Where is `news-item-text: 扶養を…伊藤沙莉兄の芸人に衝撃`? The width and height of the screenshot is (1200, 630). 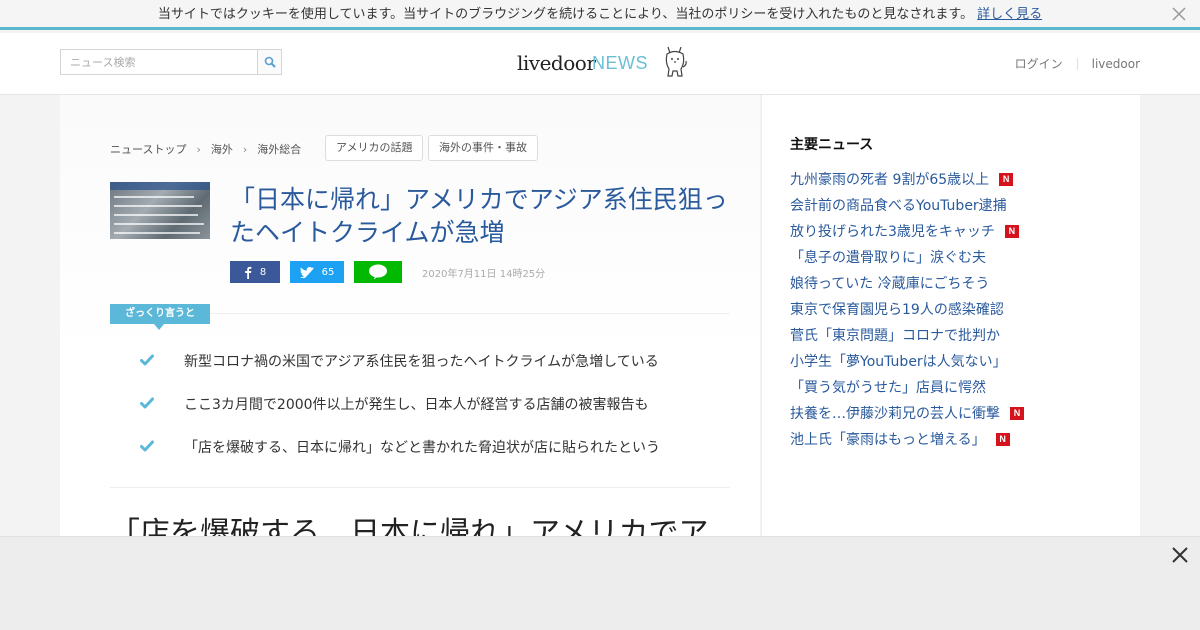
news-item-text: 扶養を…伊藤沙莉兄の芸人に衝撃 is located at coordinates (895, 414).